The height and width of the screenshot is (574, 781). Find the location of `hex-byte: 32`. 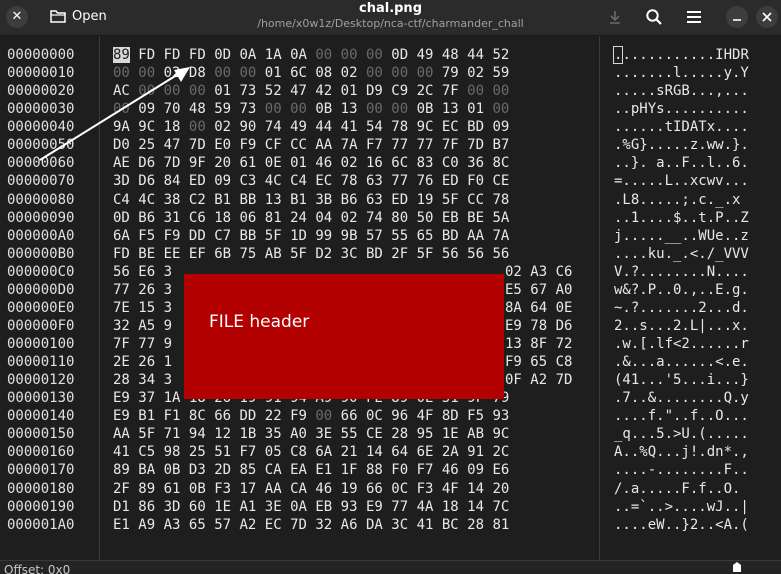

hex-byte: 32 is located at coordinates (323, 525).